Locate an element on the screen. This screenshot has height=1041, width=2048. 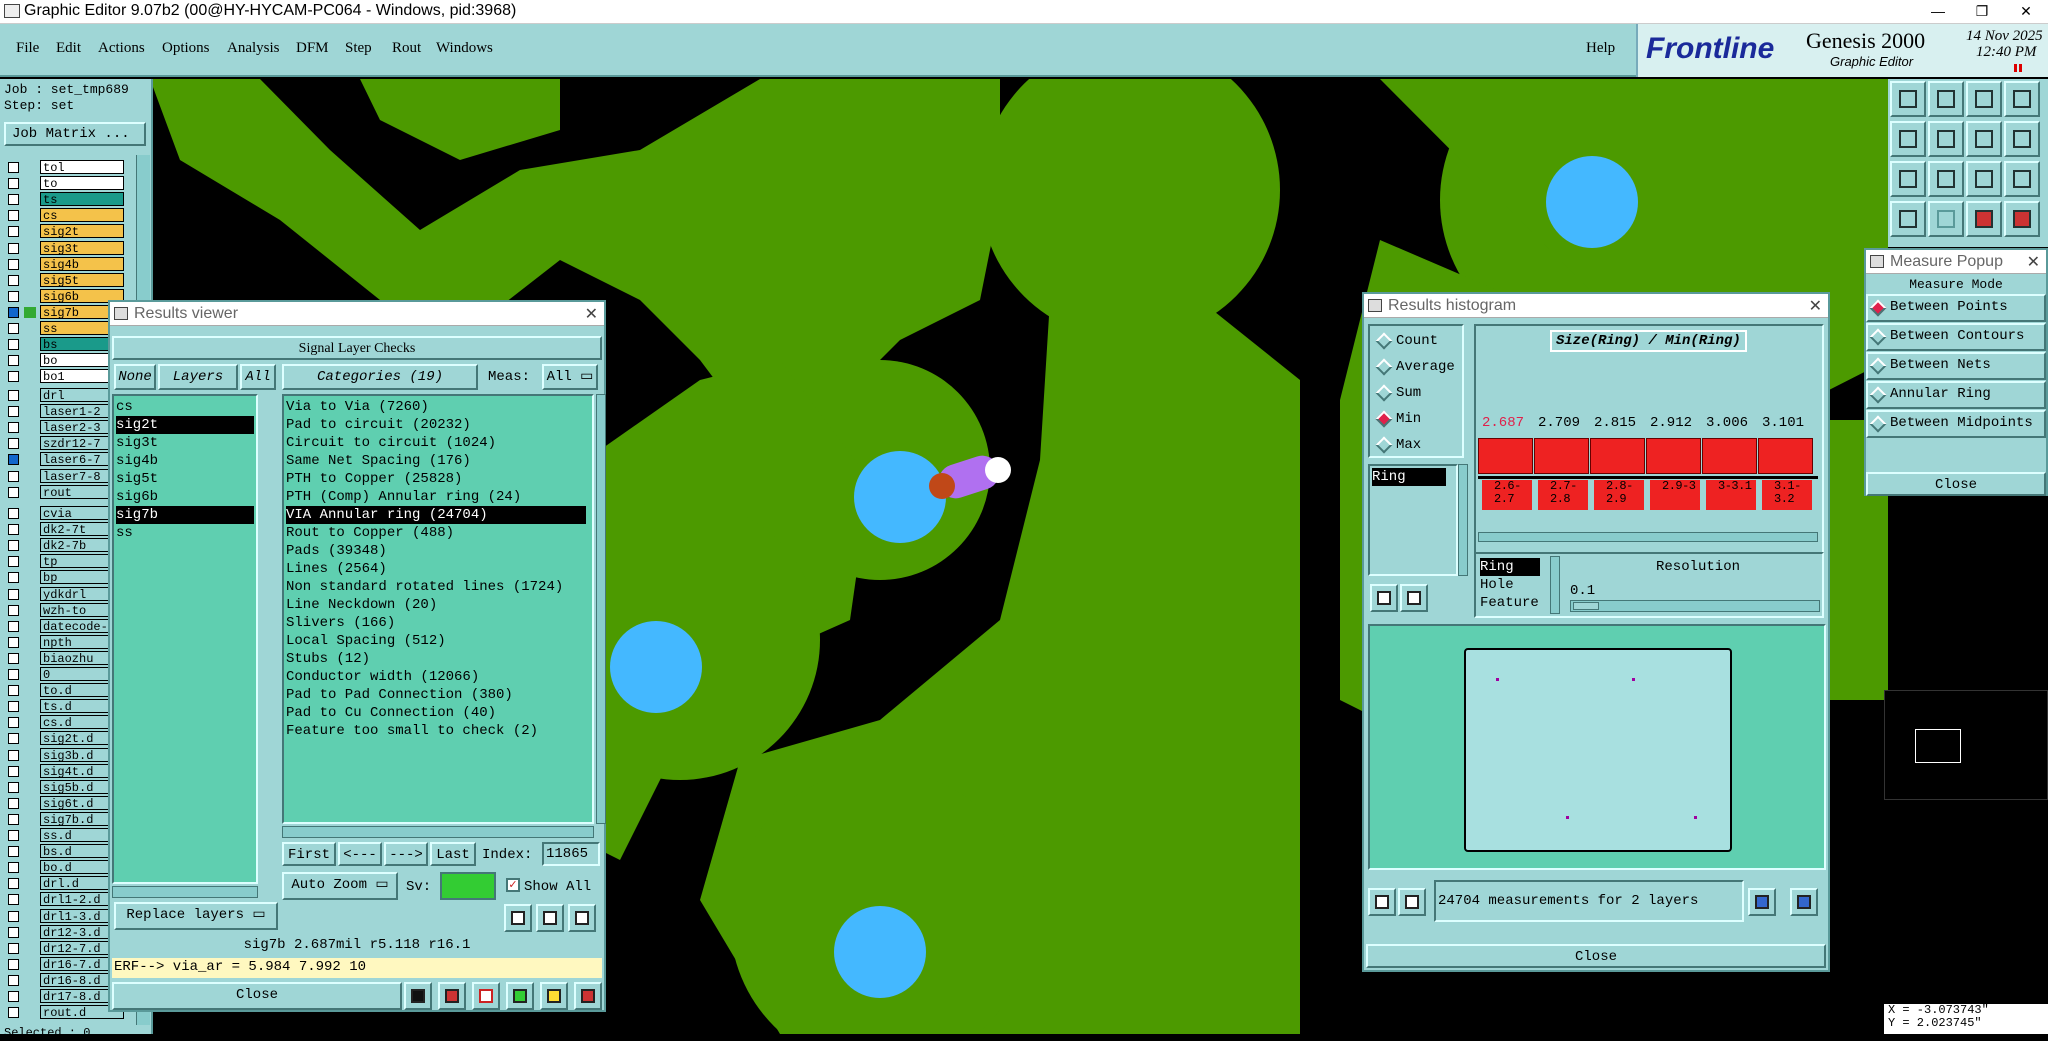
graph-icon is located at coordinates (418, 996).